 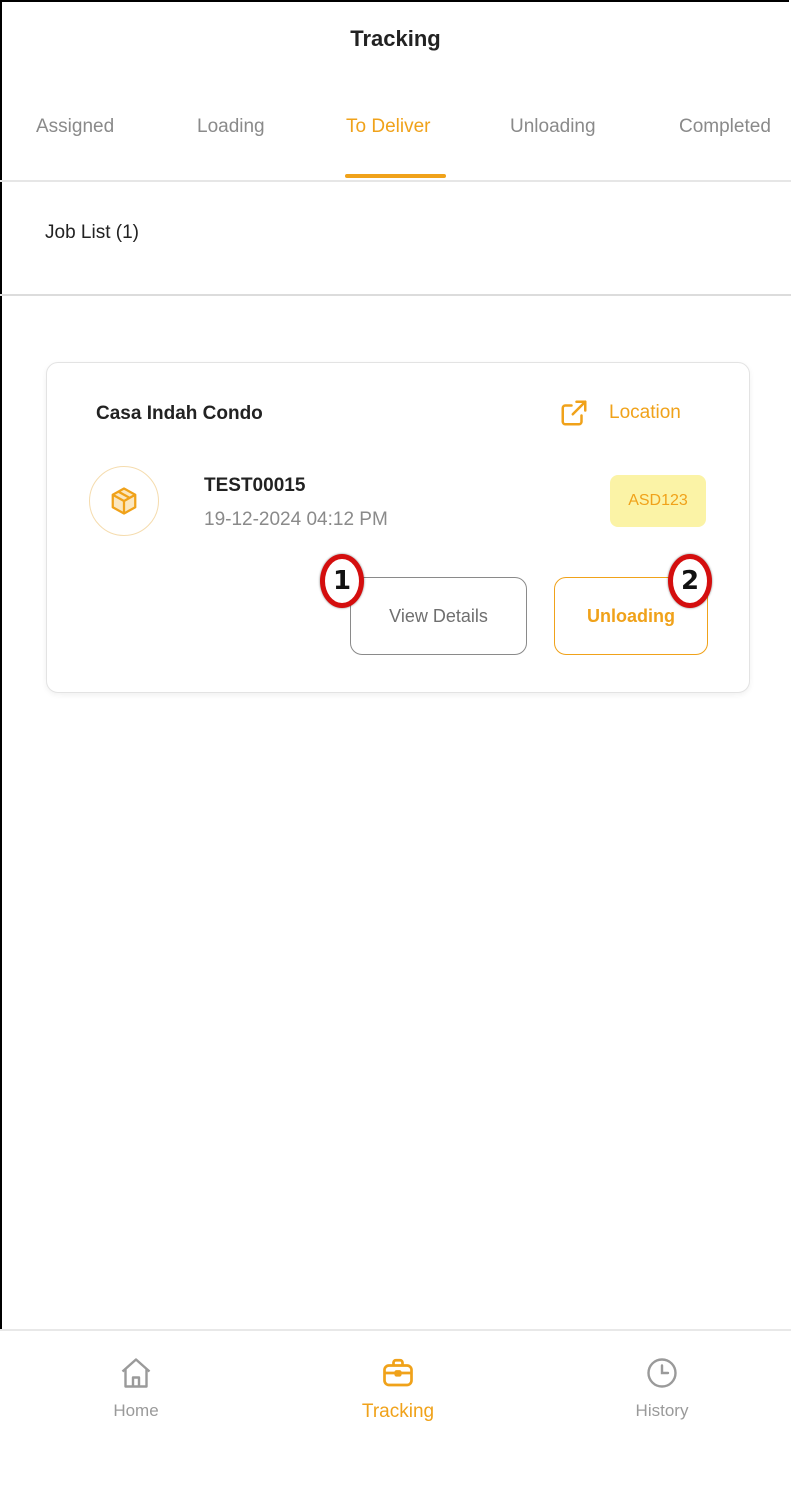 I want to click on job-list-header: Job List (1), so click(x=395, y=238).